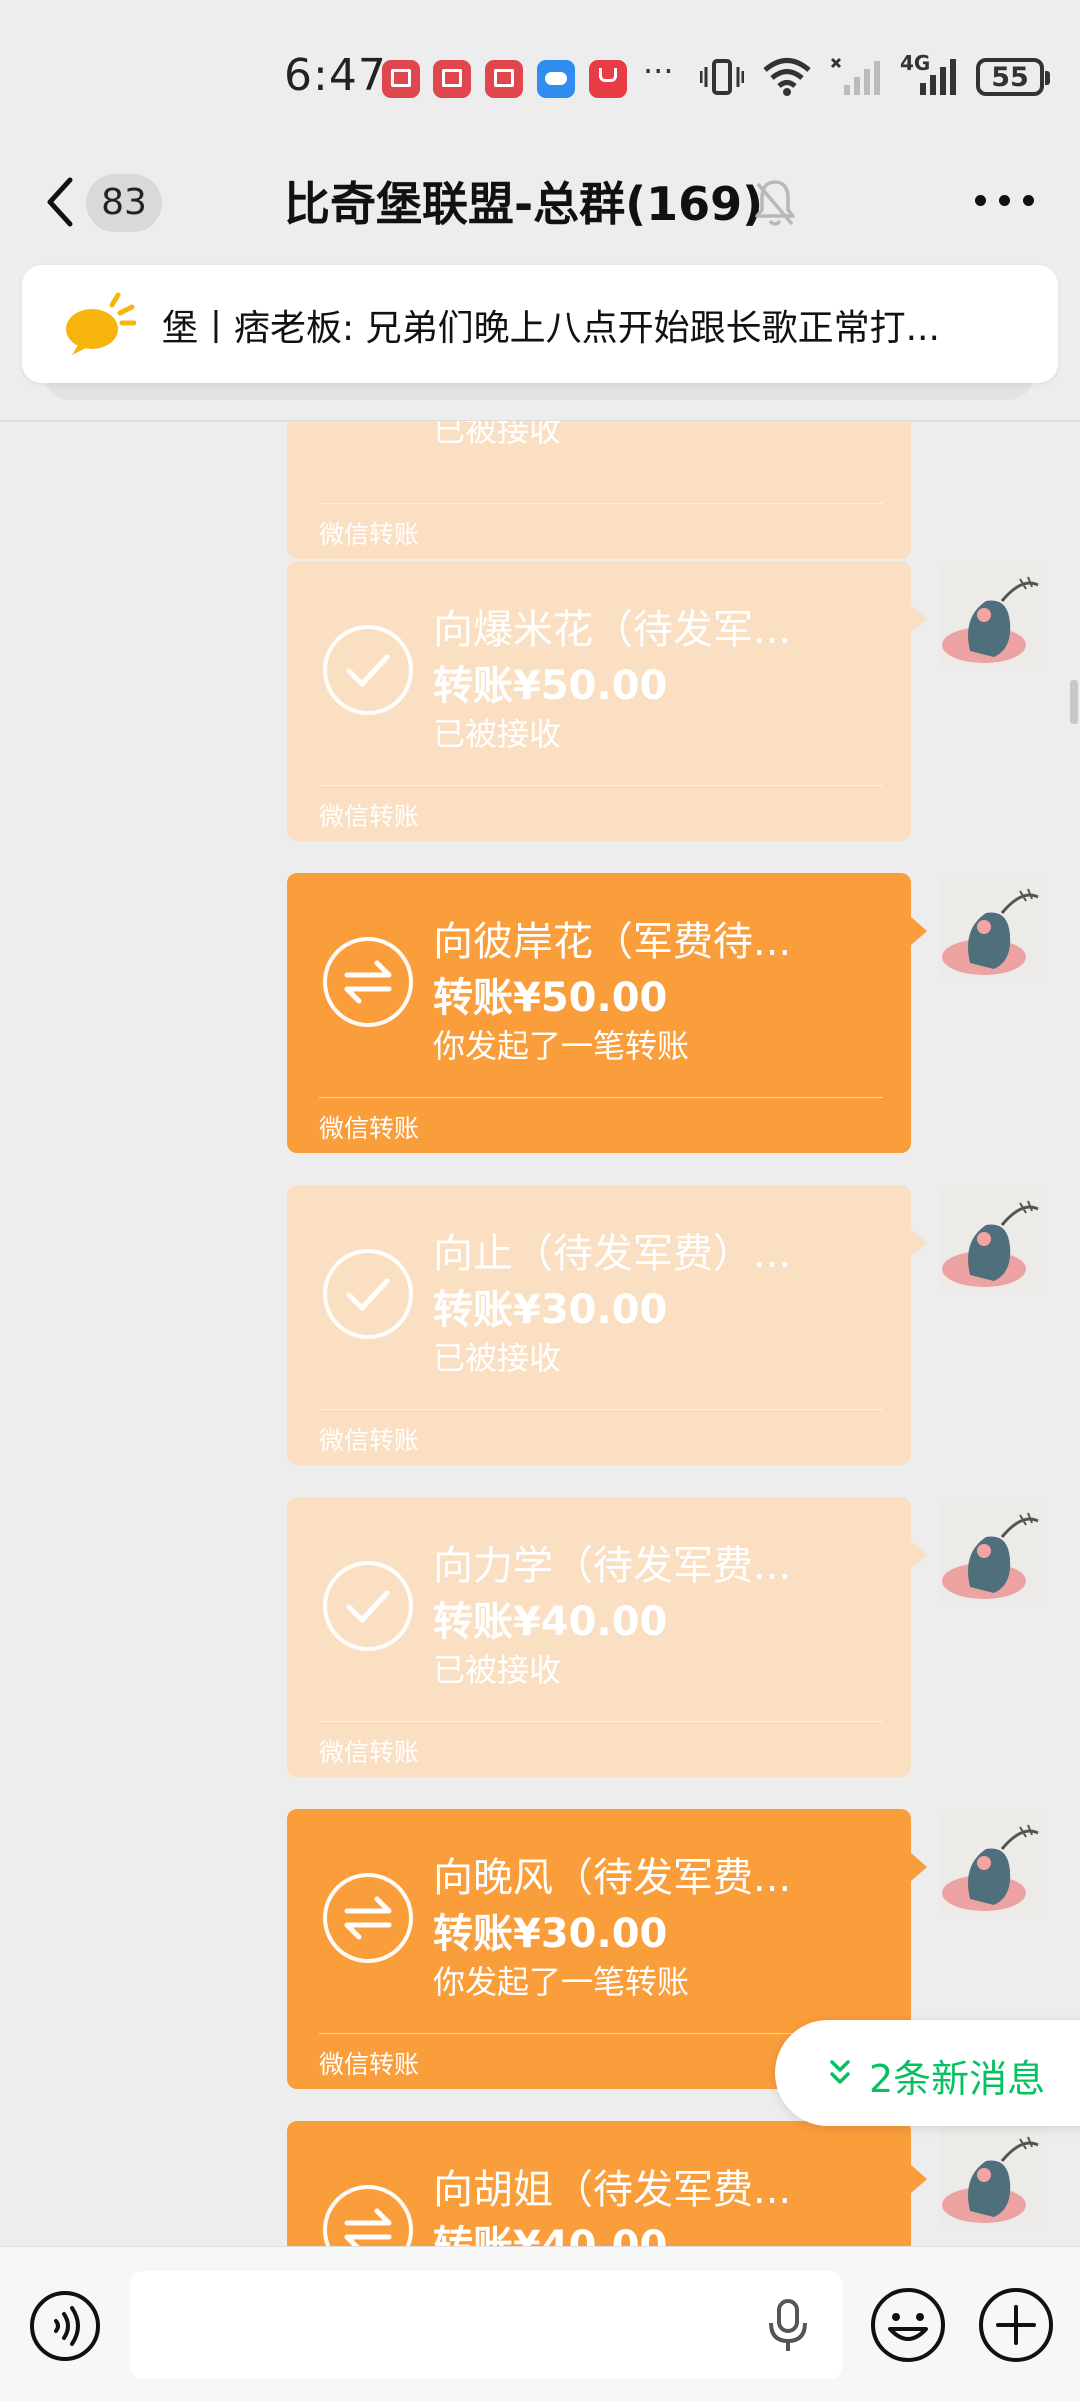 Image resolution: width=1080 pixels, height=2401 pixels. Describe the element at coordinates (840, 2072) in the screenshot. I see `double-chevron-down-icon` at that location.